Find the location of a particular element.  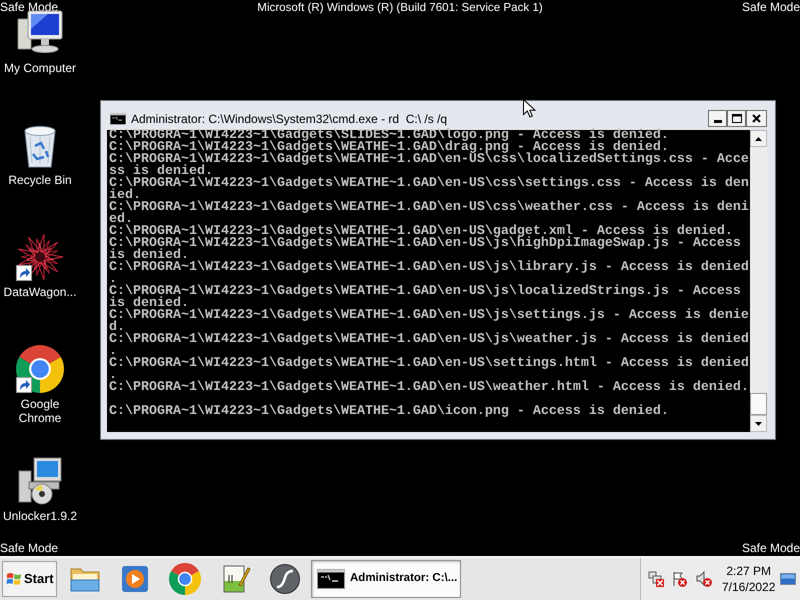

maximize-button is located at coordinates (736, 118).